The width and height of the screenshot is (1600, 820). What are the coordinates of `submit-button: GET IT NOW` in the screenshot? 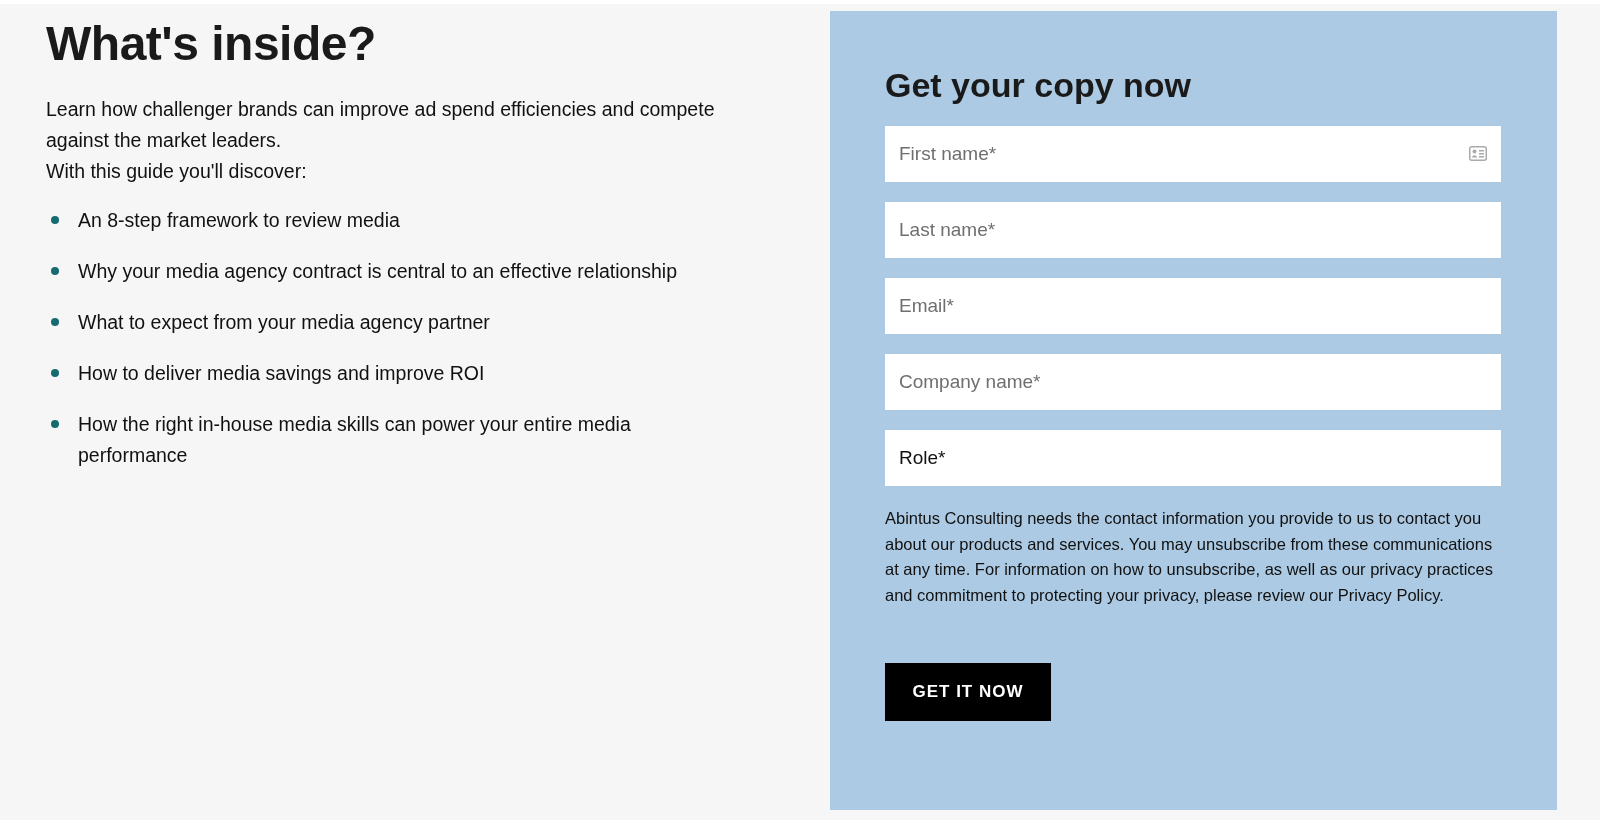 It's located at (968, 692).